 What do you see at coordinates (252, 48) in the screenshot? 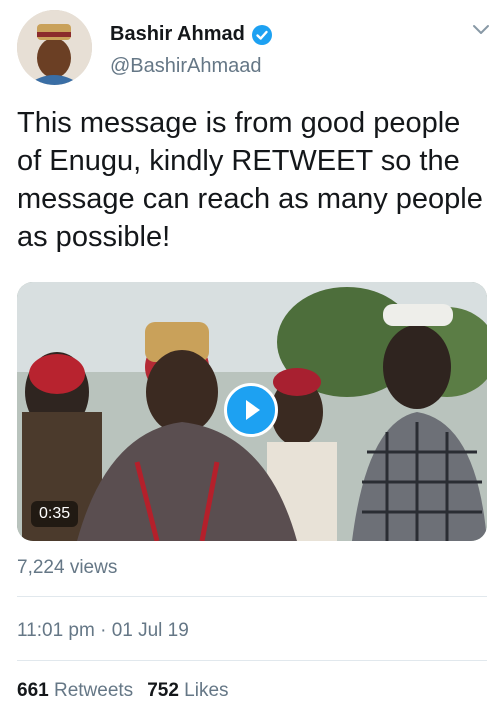
I see `tweet-header: Bashir Ahmad @BashirAhmaad` at bounding box center [252, 48].